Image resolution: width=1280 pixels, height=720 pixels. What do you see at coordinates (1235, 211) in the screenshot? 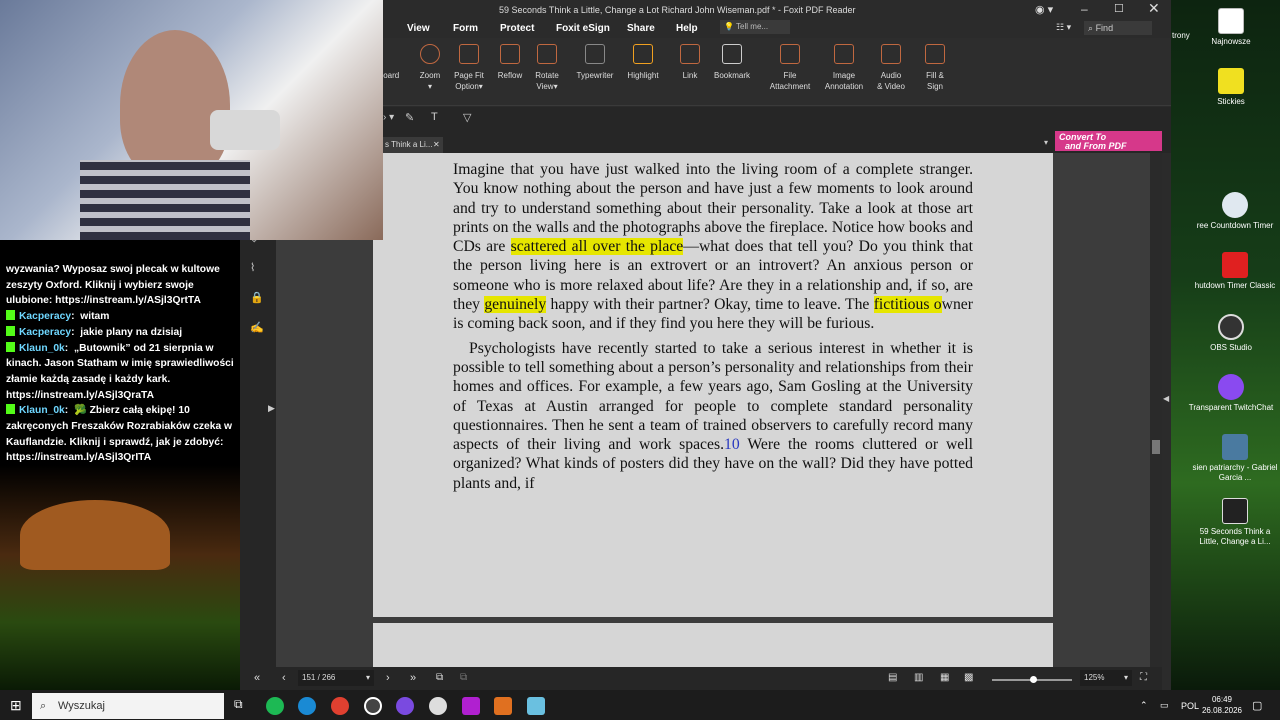
I see `desktop-icon-countdown-timer: ree Countdown Timer` at bounding box center [1235, 211].